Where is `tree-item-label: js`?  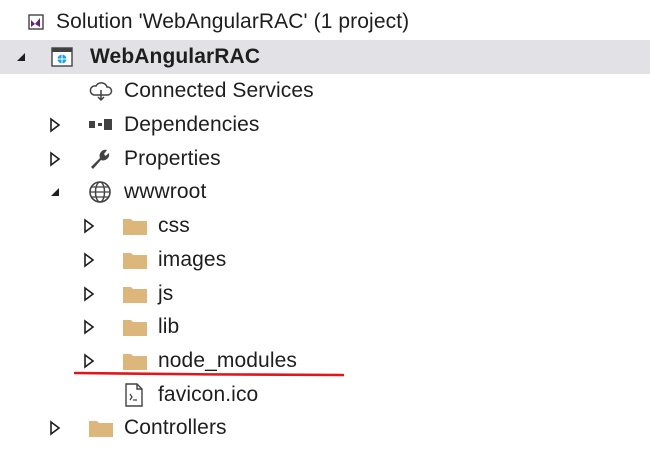 tree-item-label: js is located at coordinates (166, 293).